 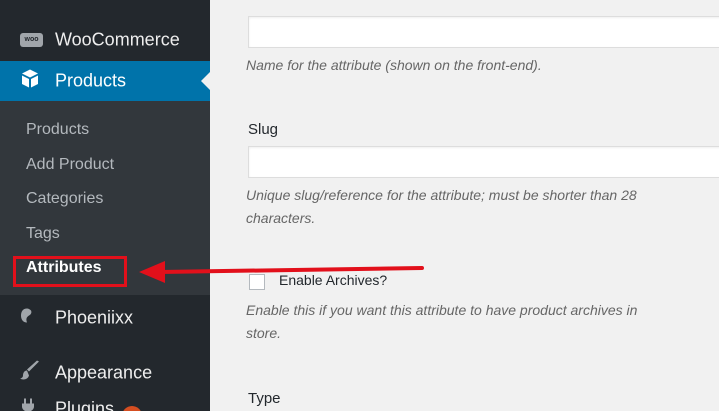 I want to click on menu-products: Products, so click(x=105, y=81).